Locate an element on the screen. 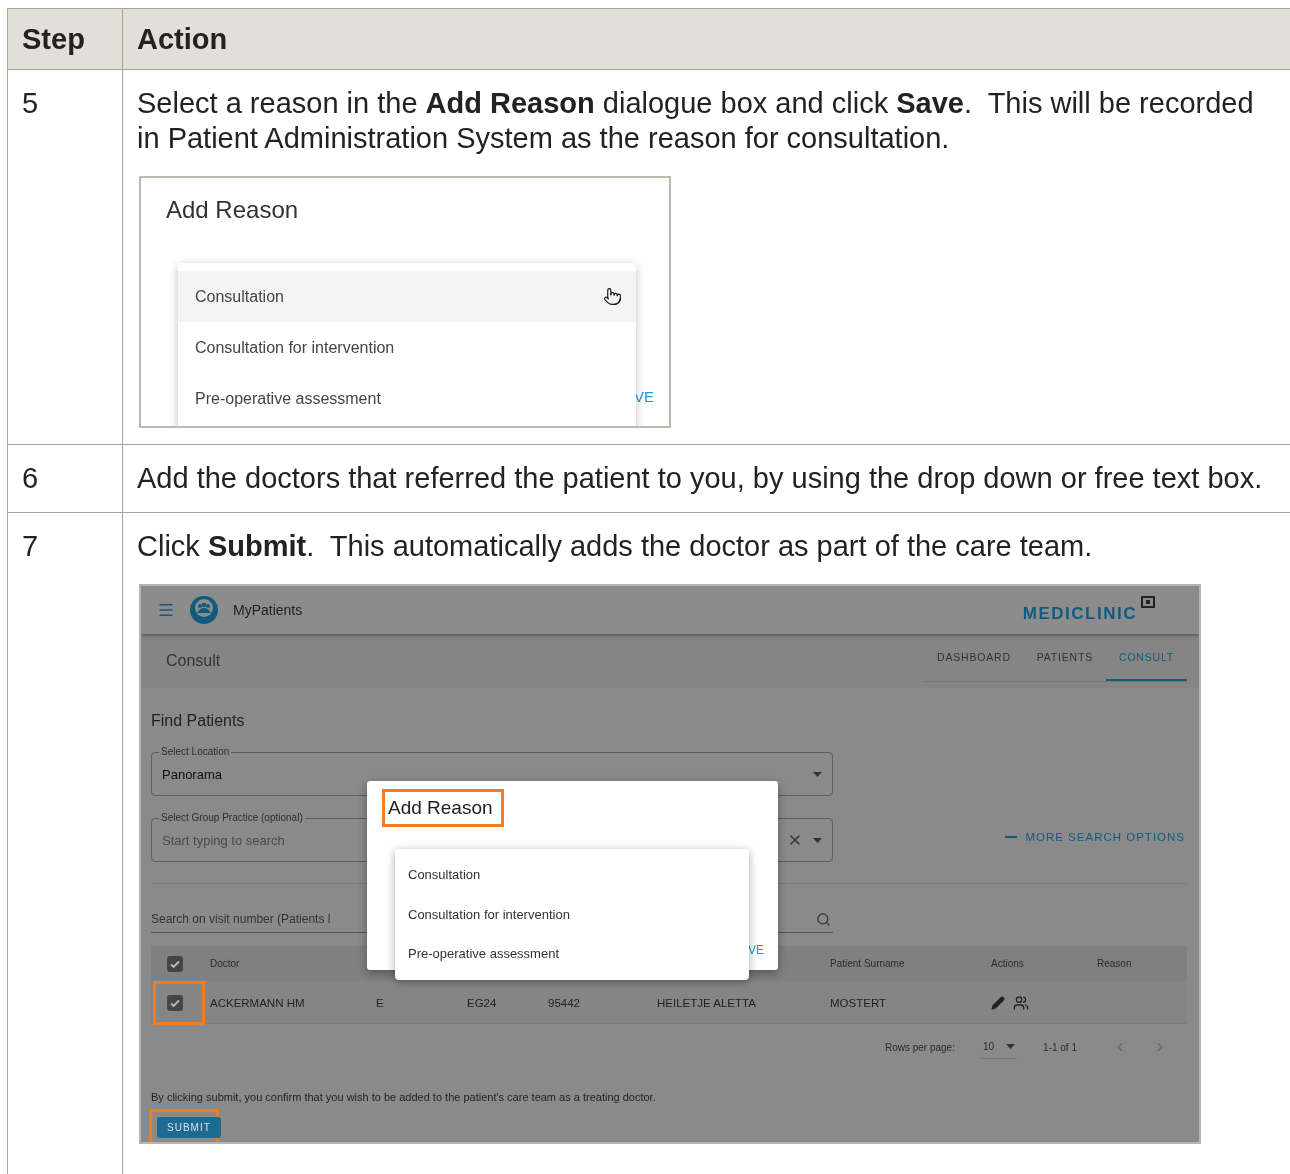 The image size is (1290, 1174). rows-per-page-label: Rows per page: is located at coordinates (919, 1047).